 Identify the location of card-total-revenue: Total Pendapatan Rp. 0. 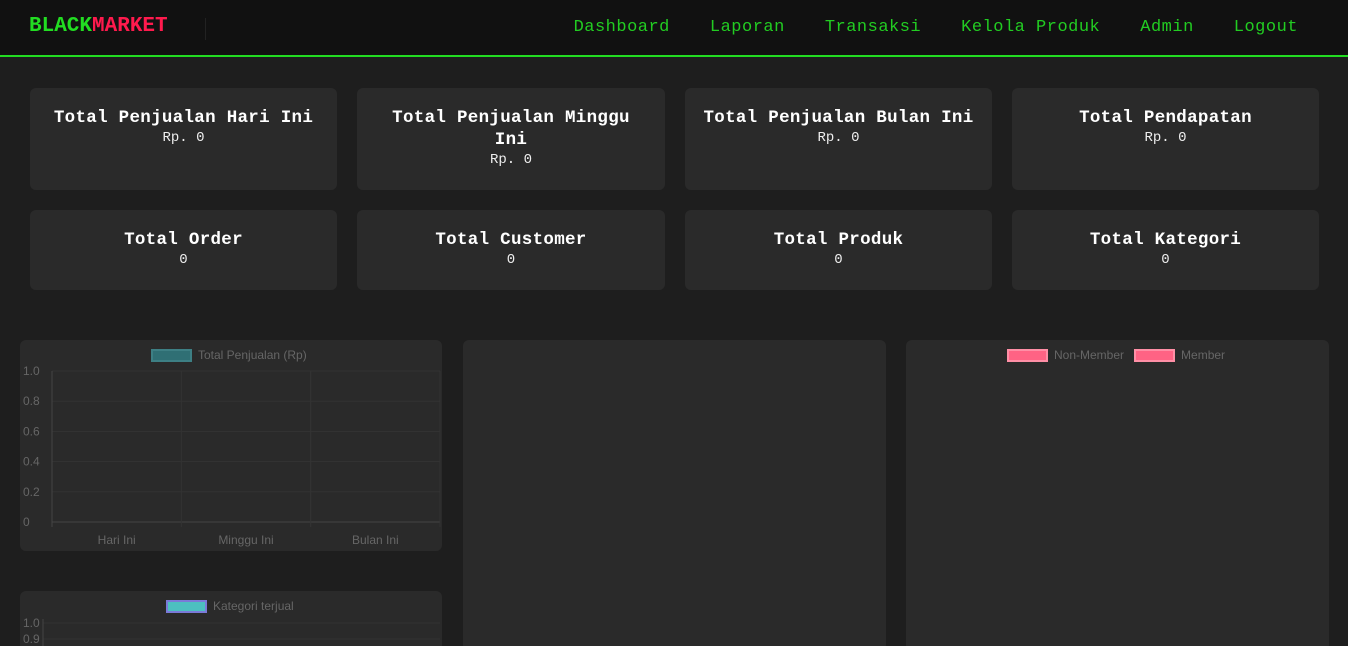
(1165, 139).